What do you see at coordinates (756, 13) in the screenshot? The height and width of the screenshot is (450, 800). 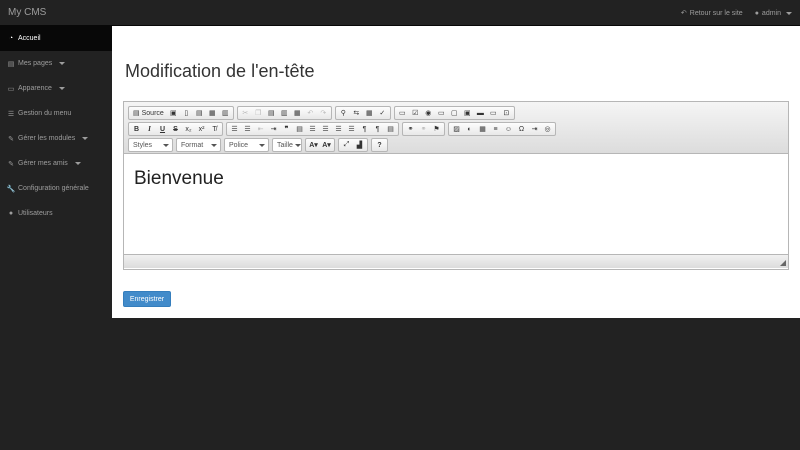 I see `user-icon: ●` at bounding box center [756, 13].